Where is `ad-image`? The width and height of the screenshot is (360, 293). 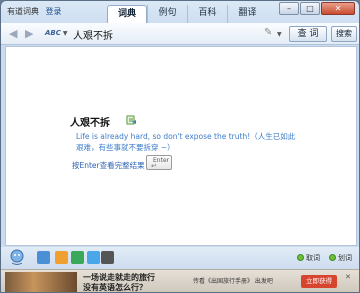 ad-image is located at coordinates (41, 282).